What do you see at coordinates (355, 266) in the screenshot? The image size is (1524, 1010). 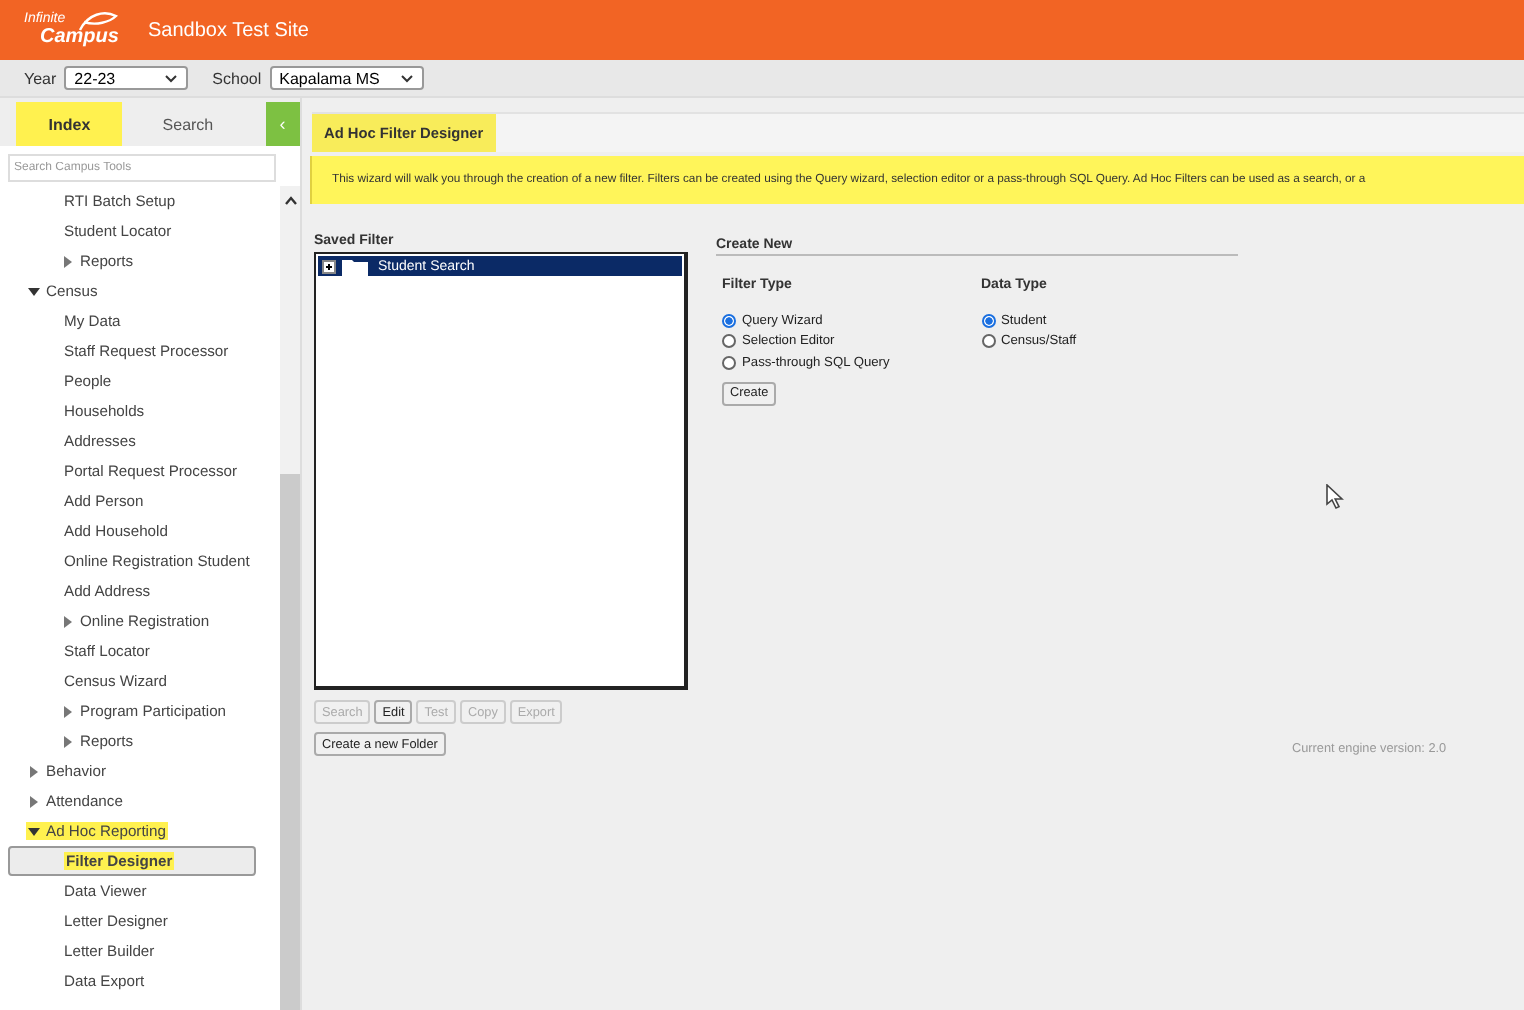 I see `folder-icon` at bounding box center [355, 266].